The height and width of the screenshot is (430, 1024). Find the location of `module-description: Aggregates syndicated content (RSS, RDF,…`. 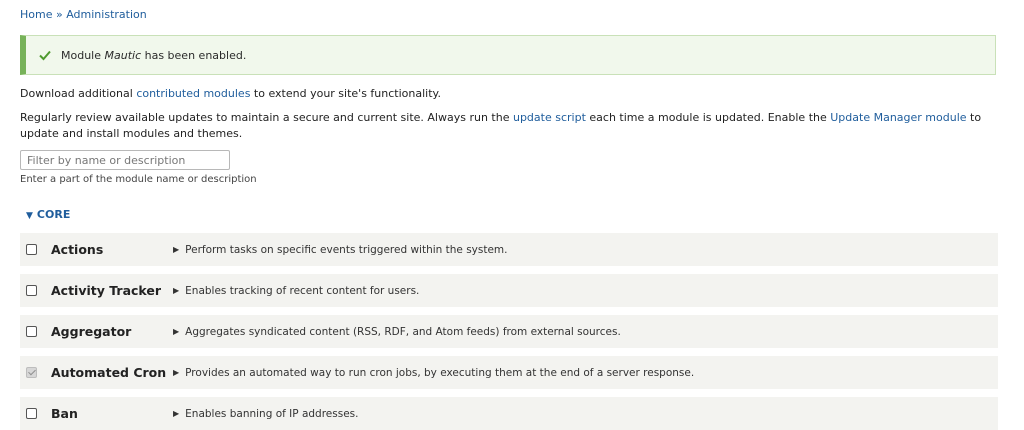

module-description: Aggregates syndicated content (RSS, RDF,… is located at coordinates (403, 331).